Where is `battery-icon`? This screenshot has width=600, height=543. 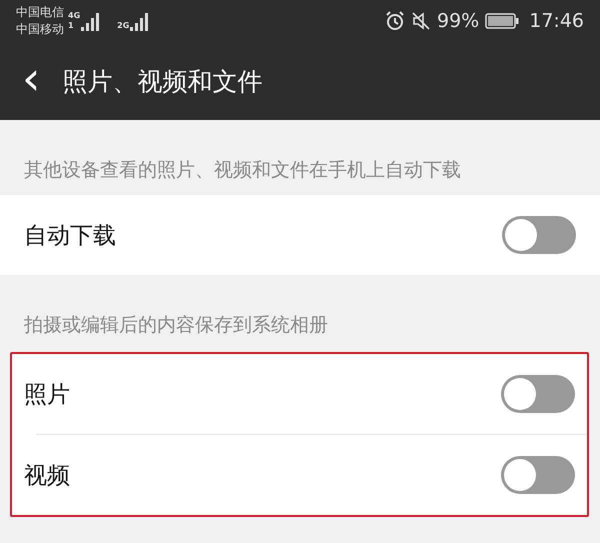
battery-icon is located at coordinates (502, 21).